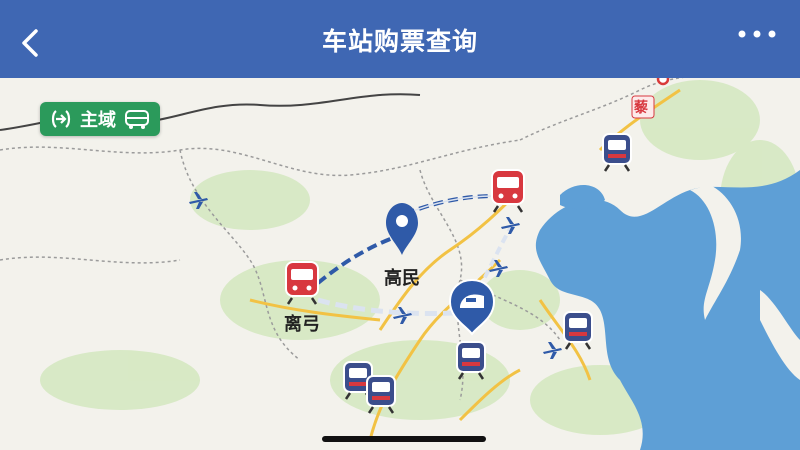 This screenshot has width=800, height=450. I want to click on more-icon, so click(757, 34).